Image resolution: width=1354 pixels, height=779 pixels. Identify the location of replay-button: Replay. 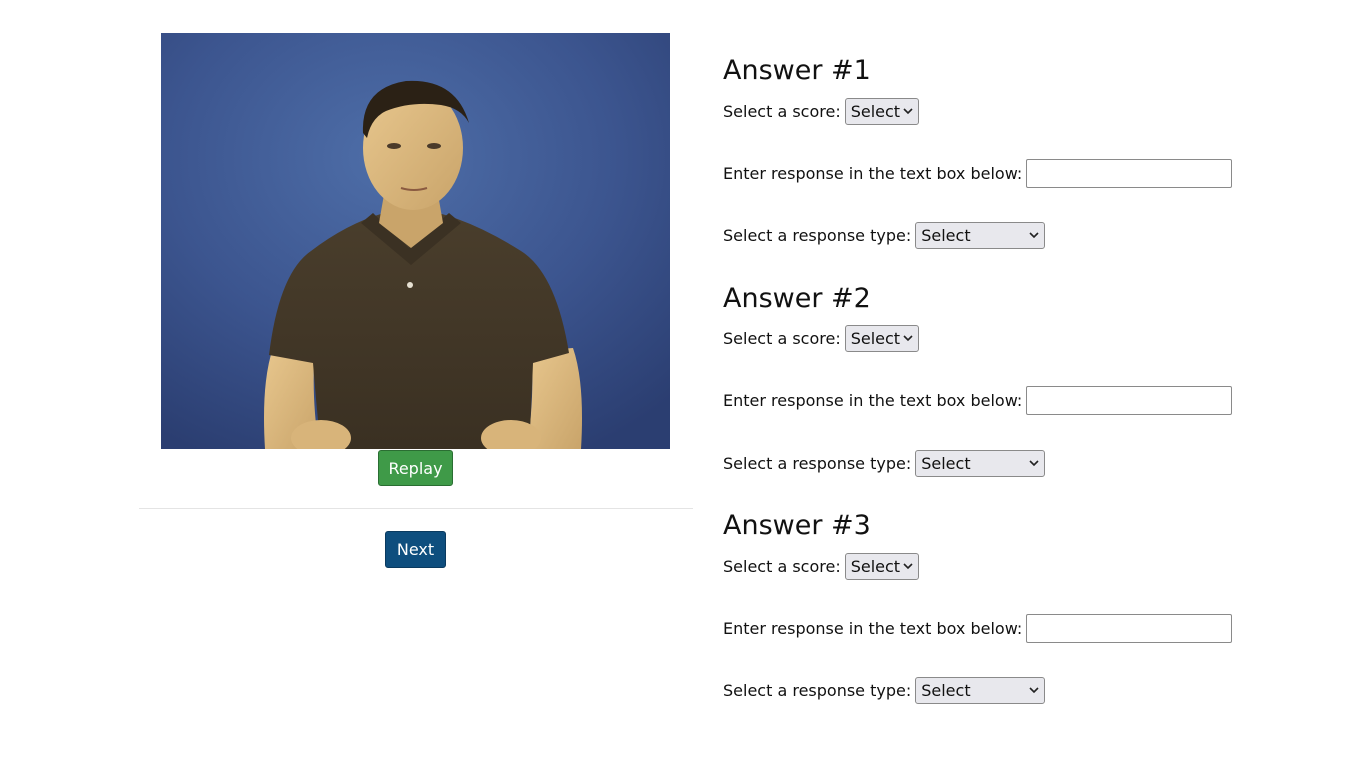
(415, 468).